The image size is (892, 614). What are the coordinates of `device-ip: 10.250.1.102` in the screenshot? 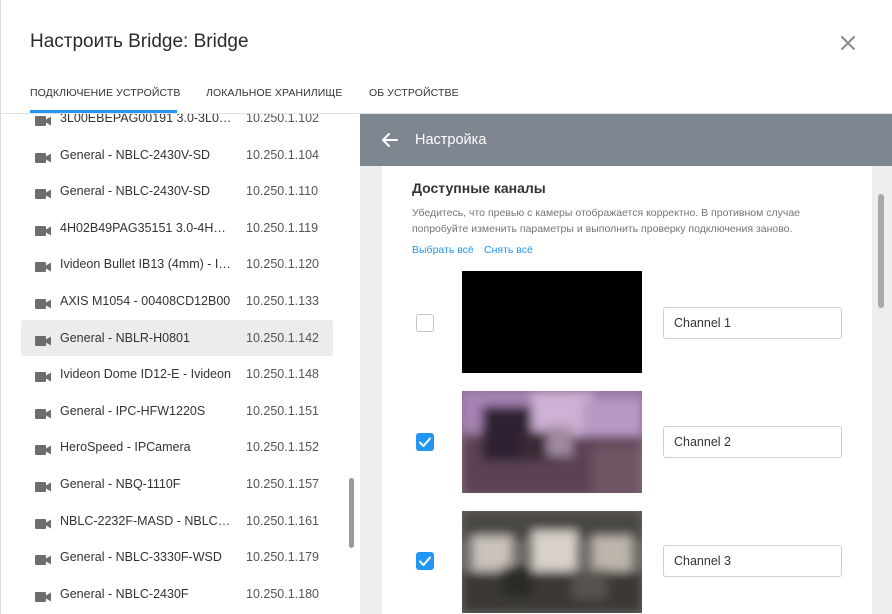 It's located at (282, 119).